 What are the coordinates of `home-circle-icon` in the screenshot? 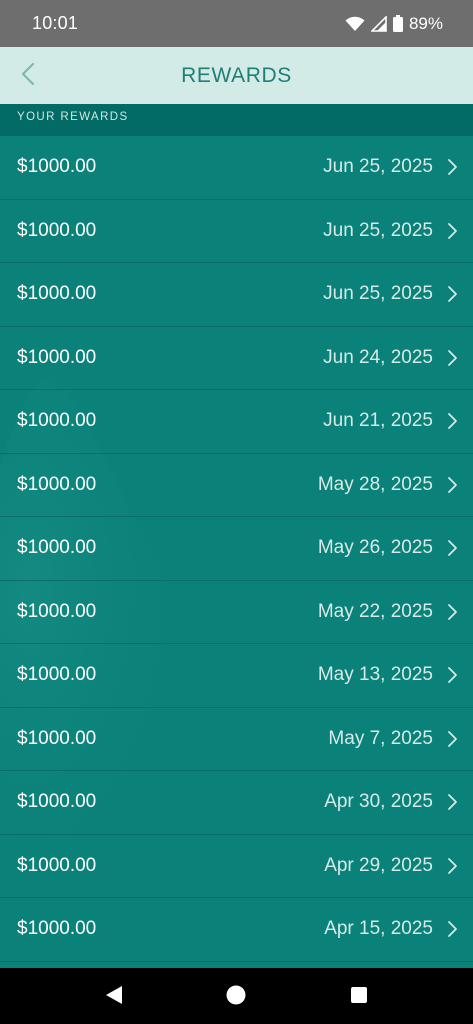 It's located at (236, 997).